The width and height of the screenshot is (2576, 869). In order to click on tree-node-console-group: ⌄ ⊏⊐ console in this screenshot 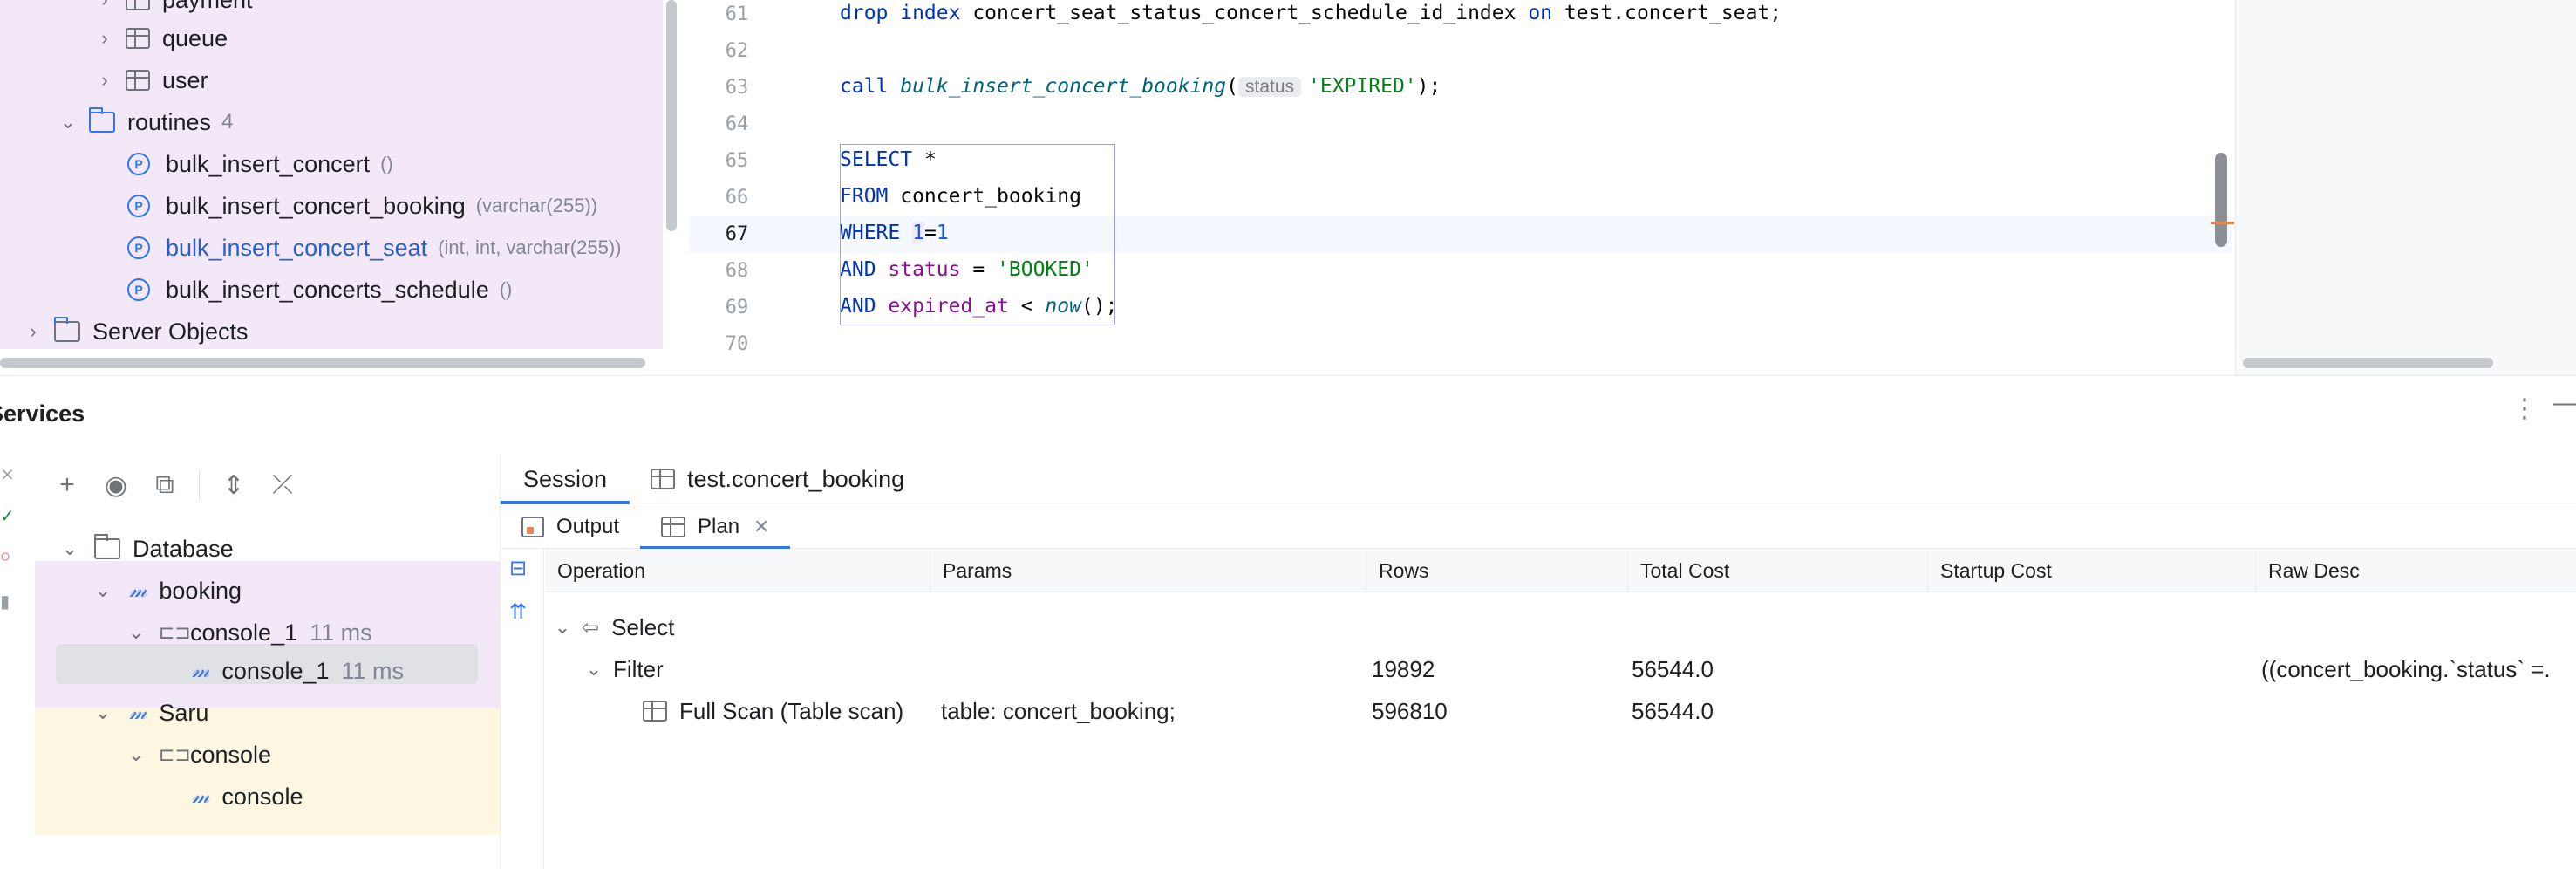, I will do `click(198, 755)`.